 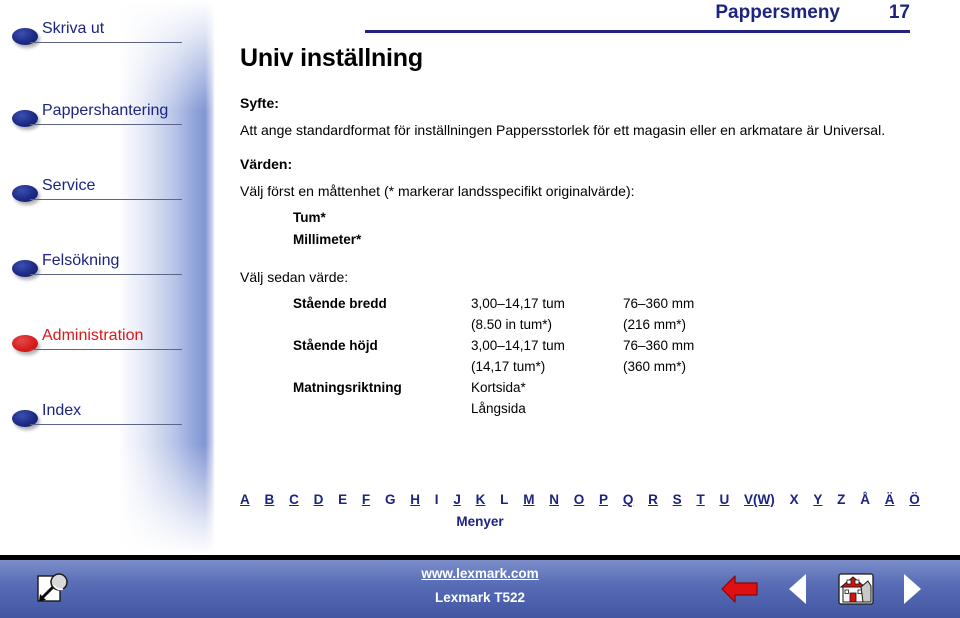 I want to click on page-title: Univ inställning, so click(x=331, y=58).